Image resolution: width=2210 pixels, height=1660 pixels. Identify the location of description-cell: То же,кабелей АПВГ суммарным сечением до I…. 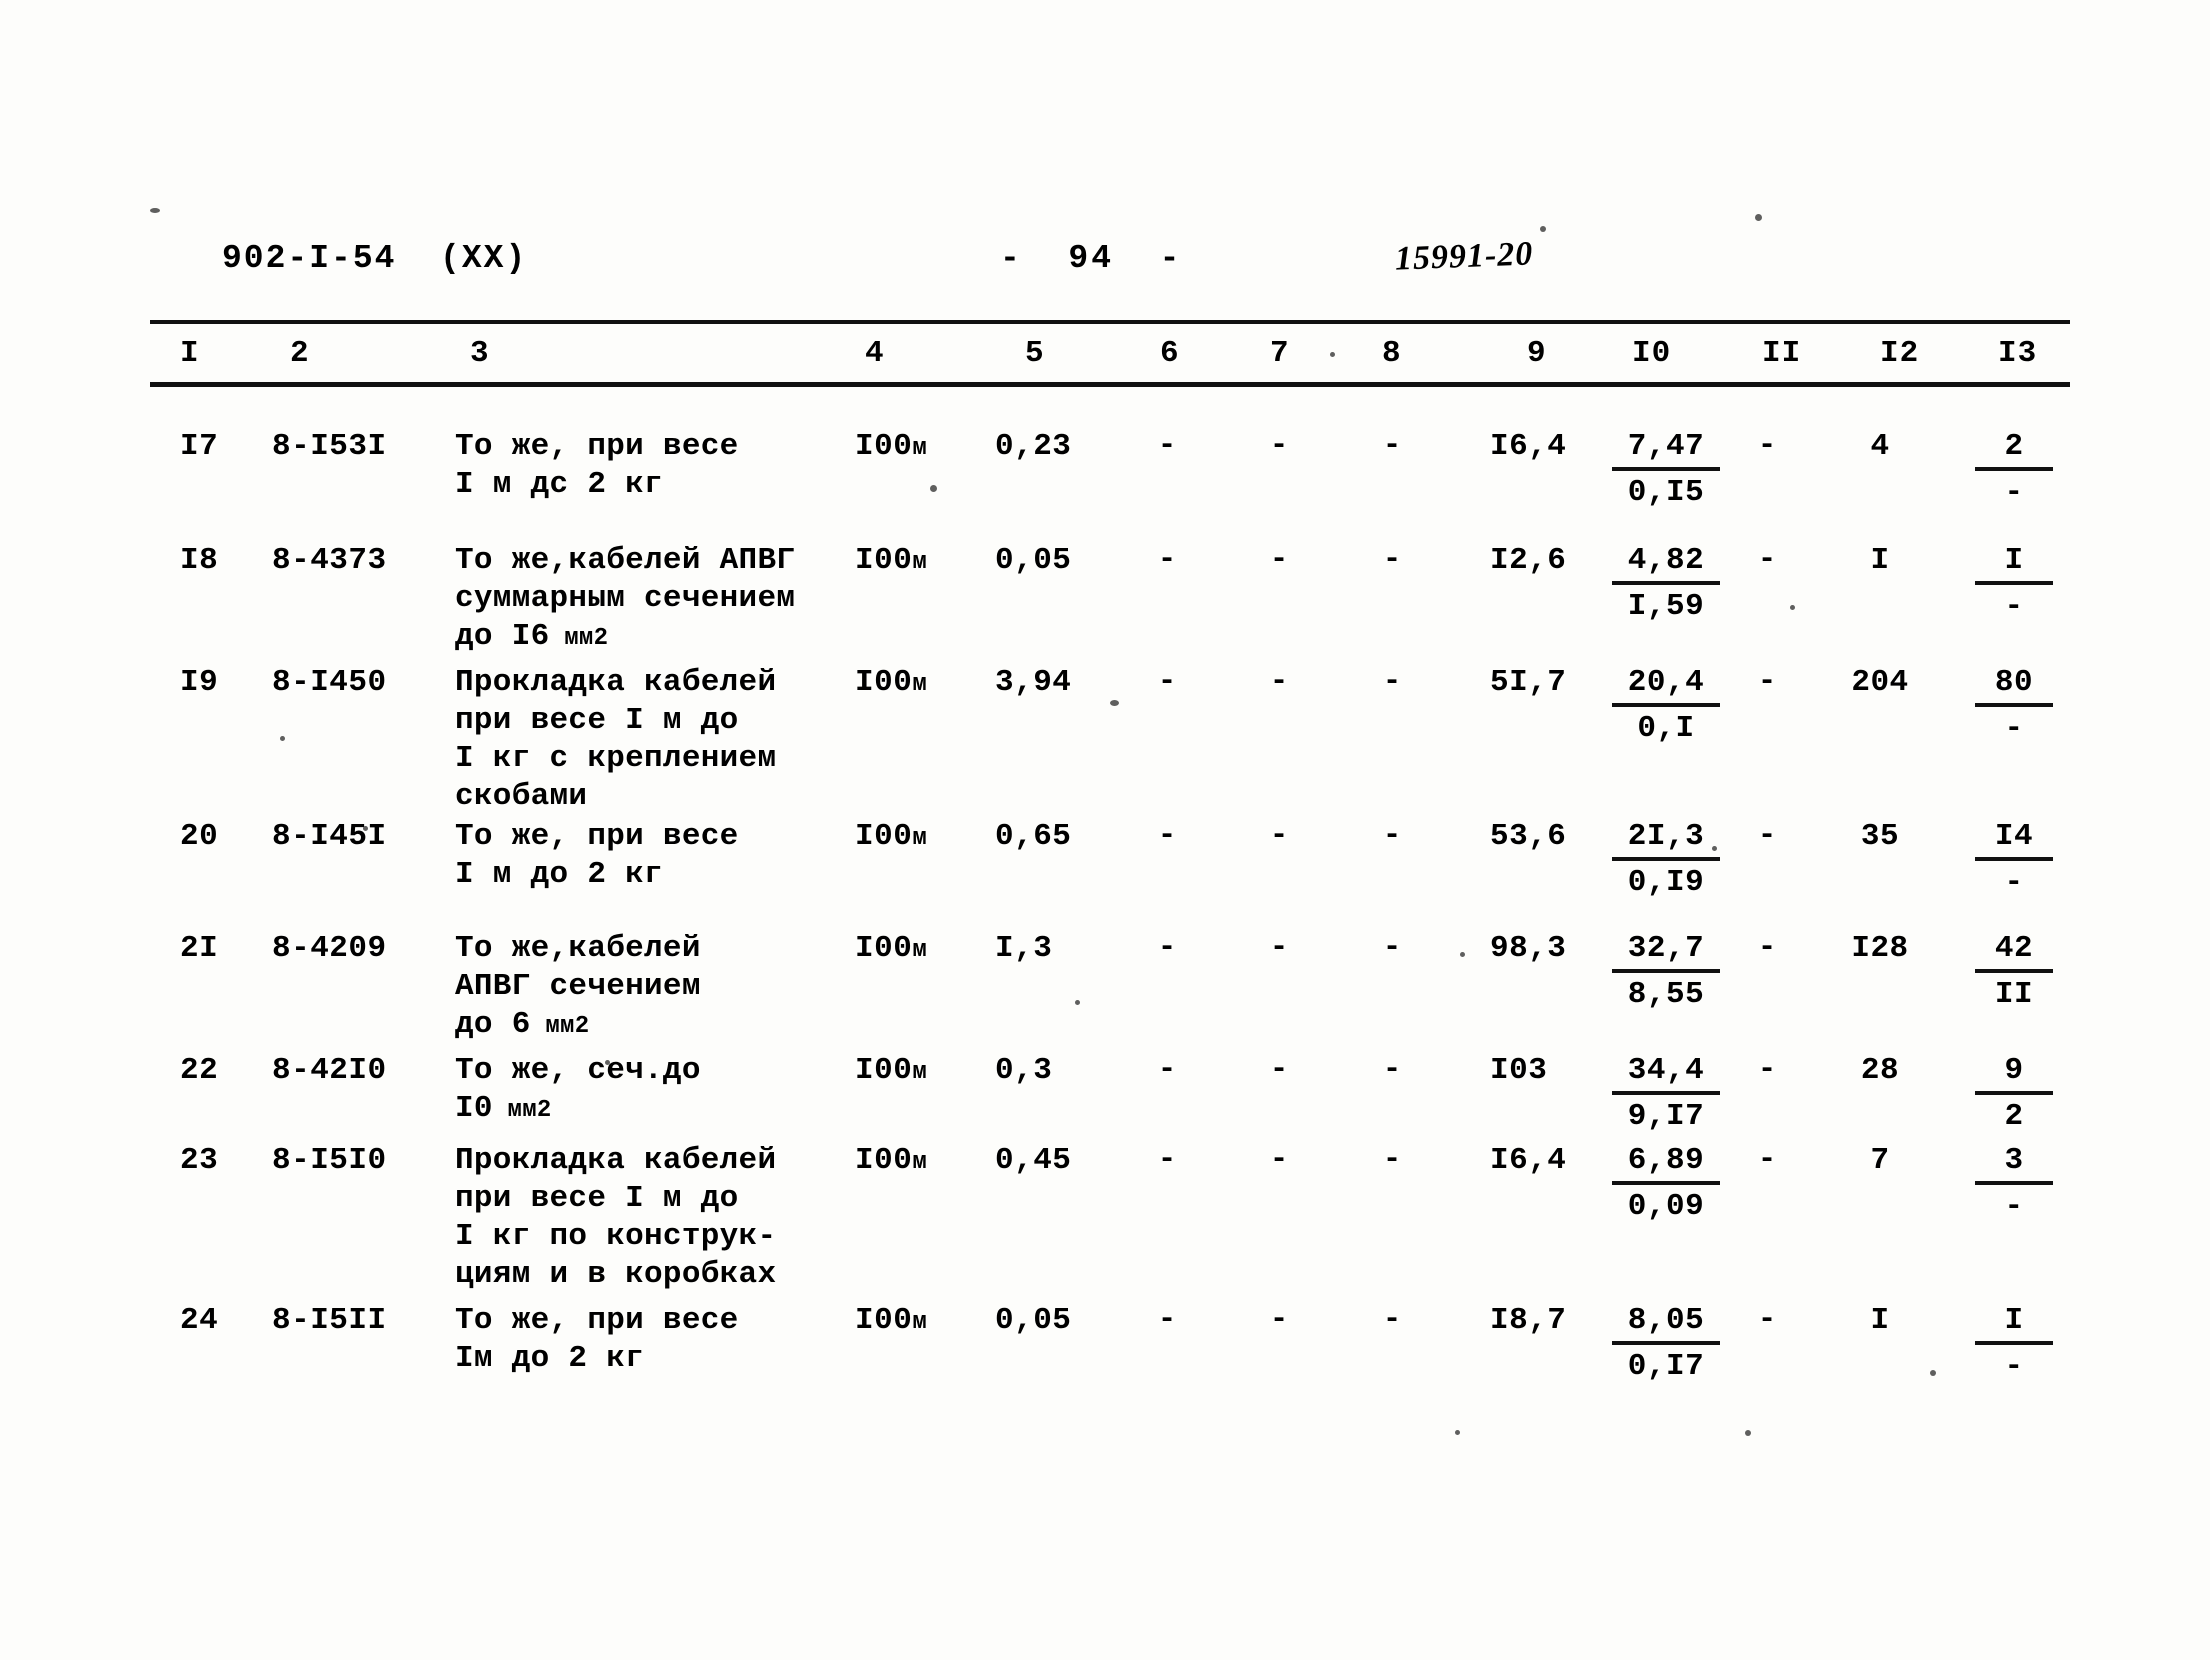
(625, 598).